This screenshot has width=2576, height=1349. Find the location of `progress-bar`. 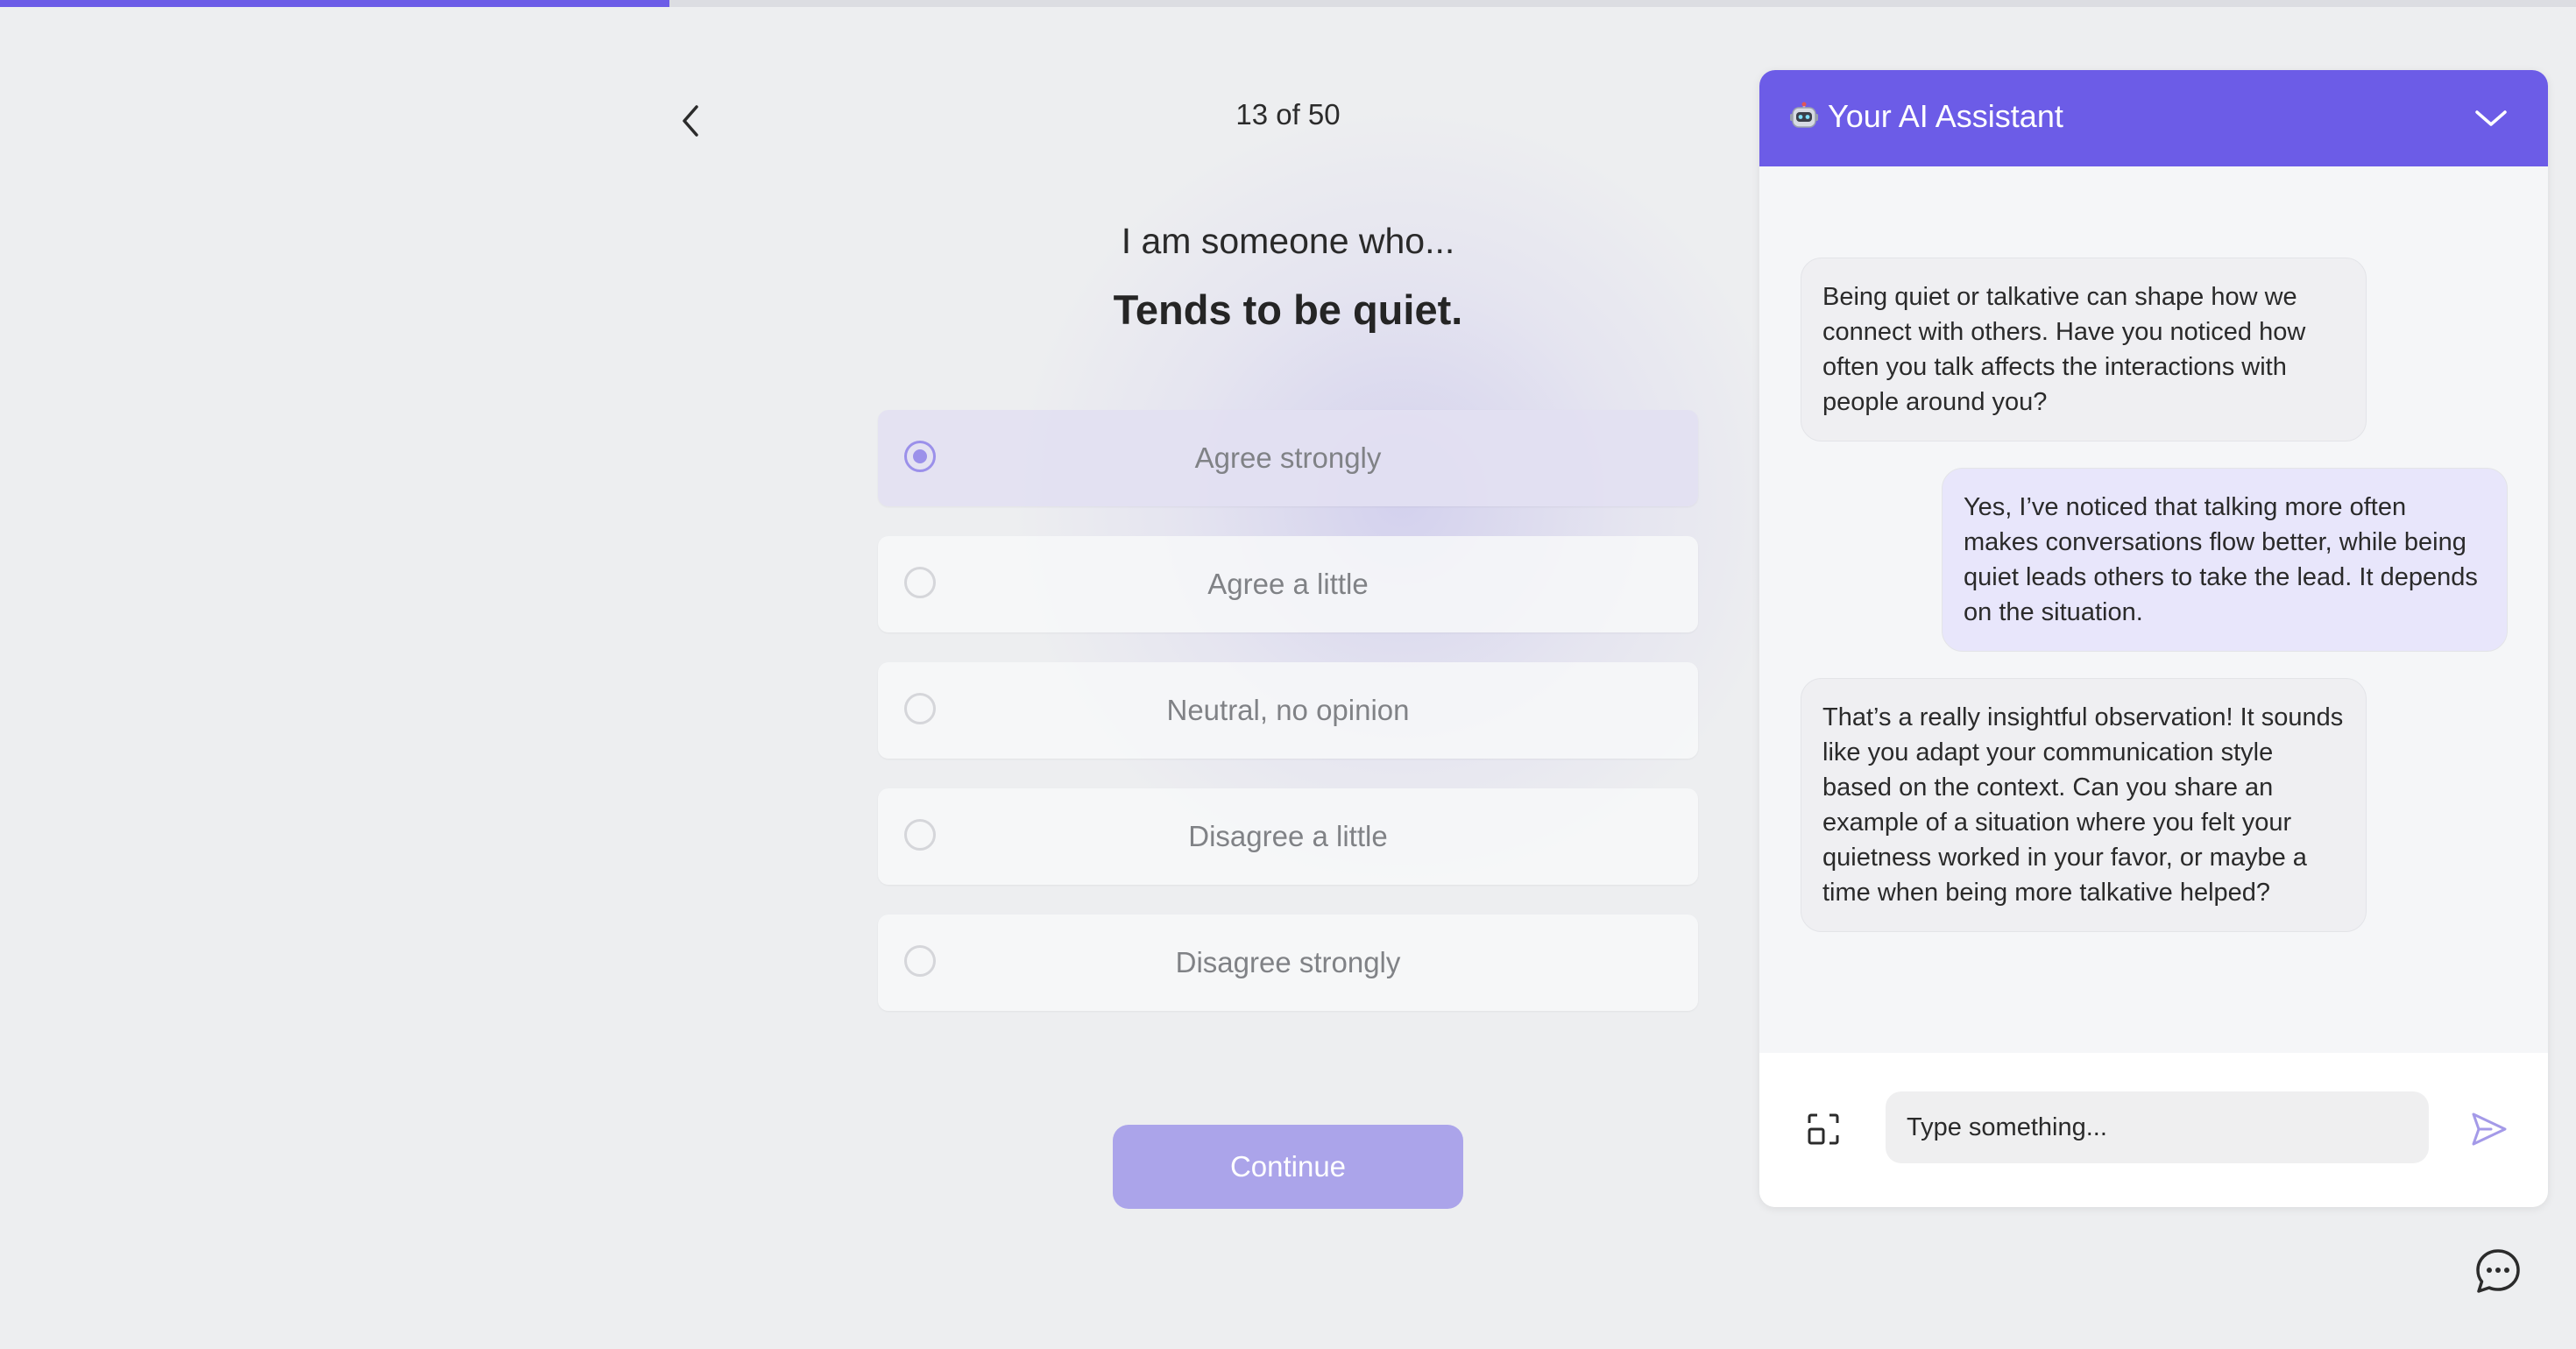

progress-bar is located at coordinates (1288, 3).